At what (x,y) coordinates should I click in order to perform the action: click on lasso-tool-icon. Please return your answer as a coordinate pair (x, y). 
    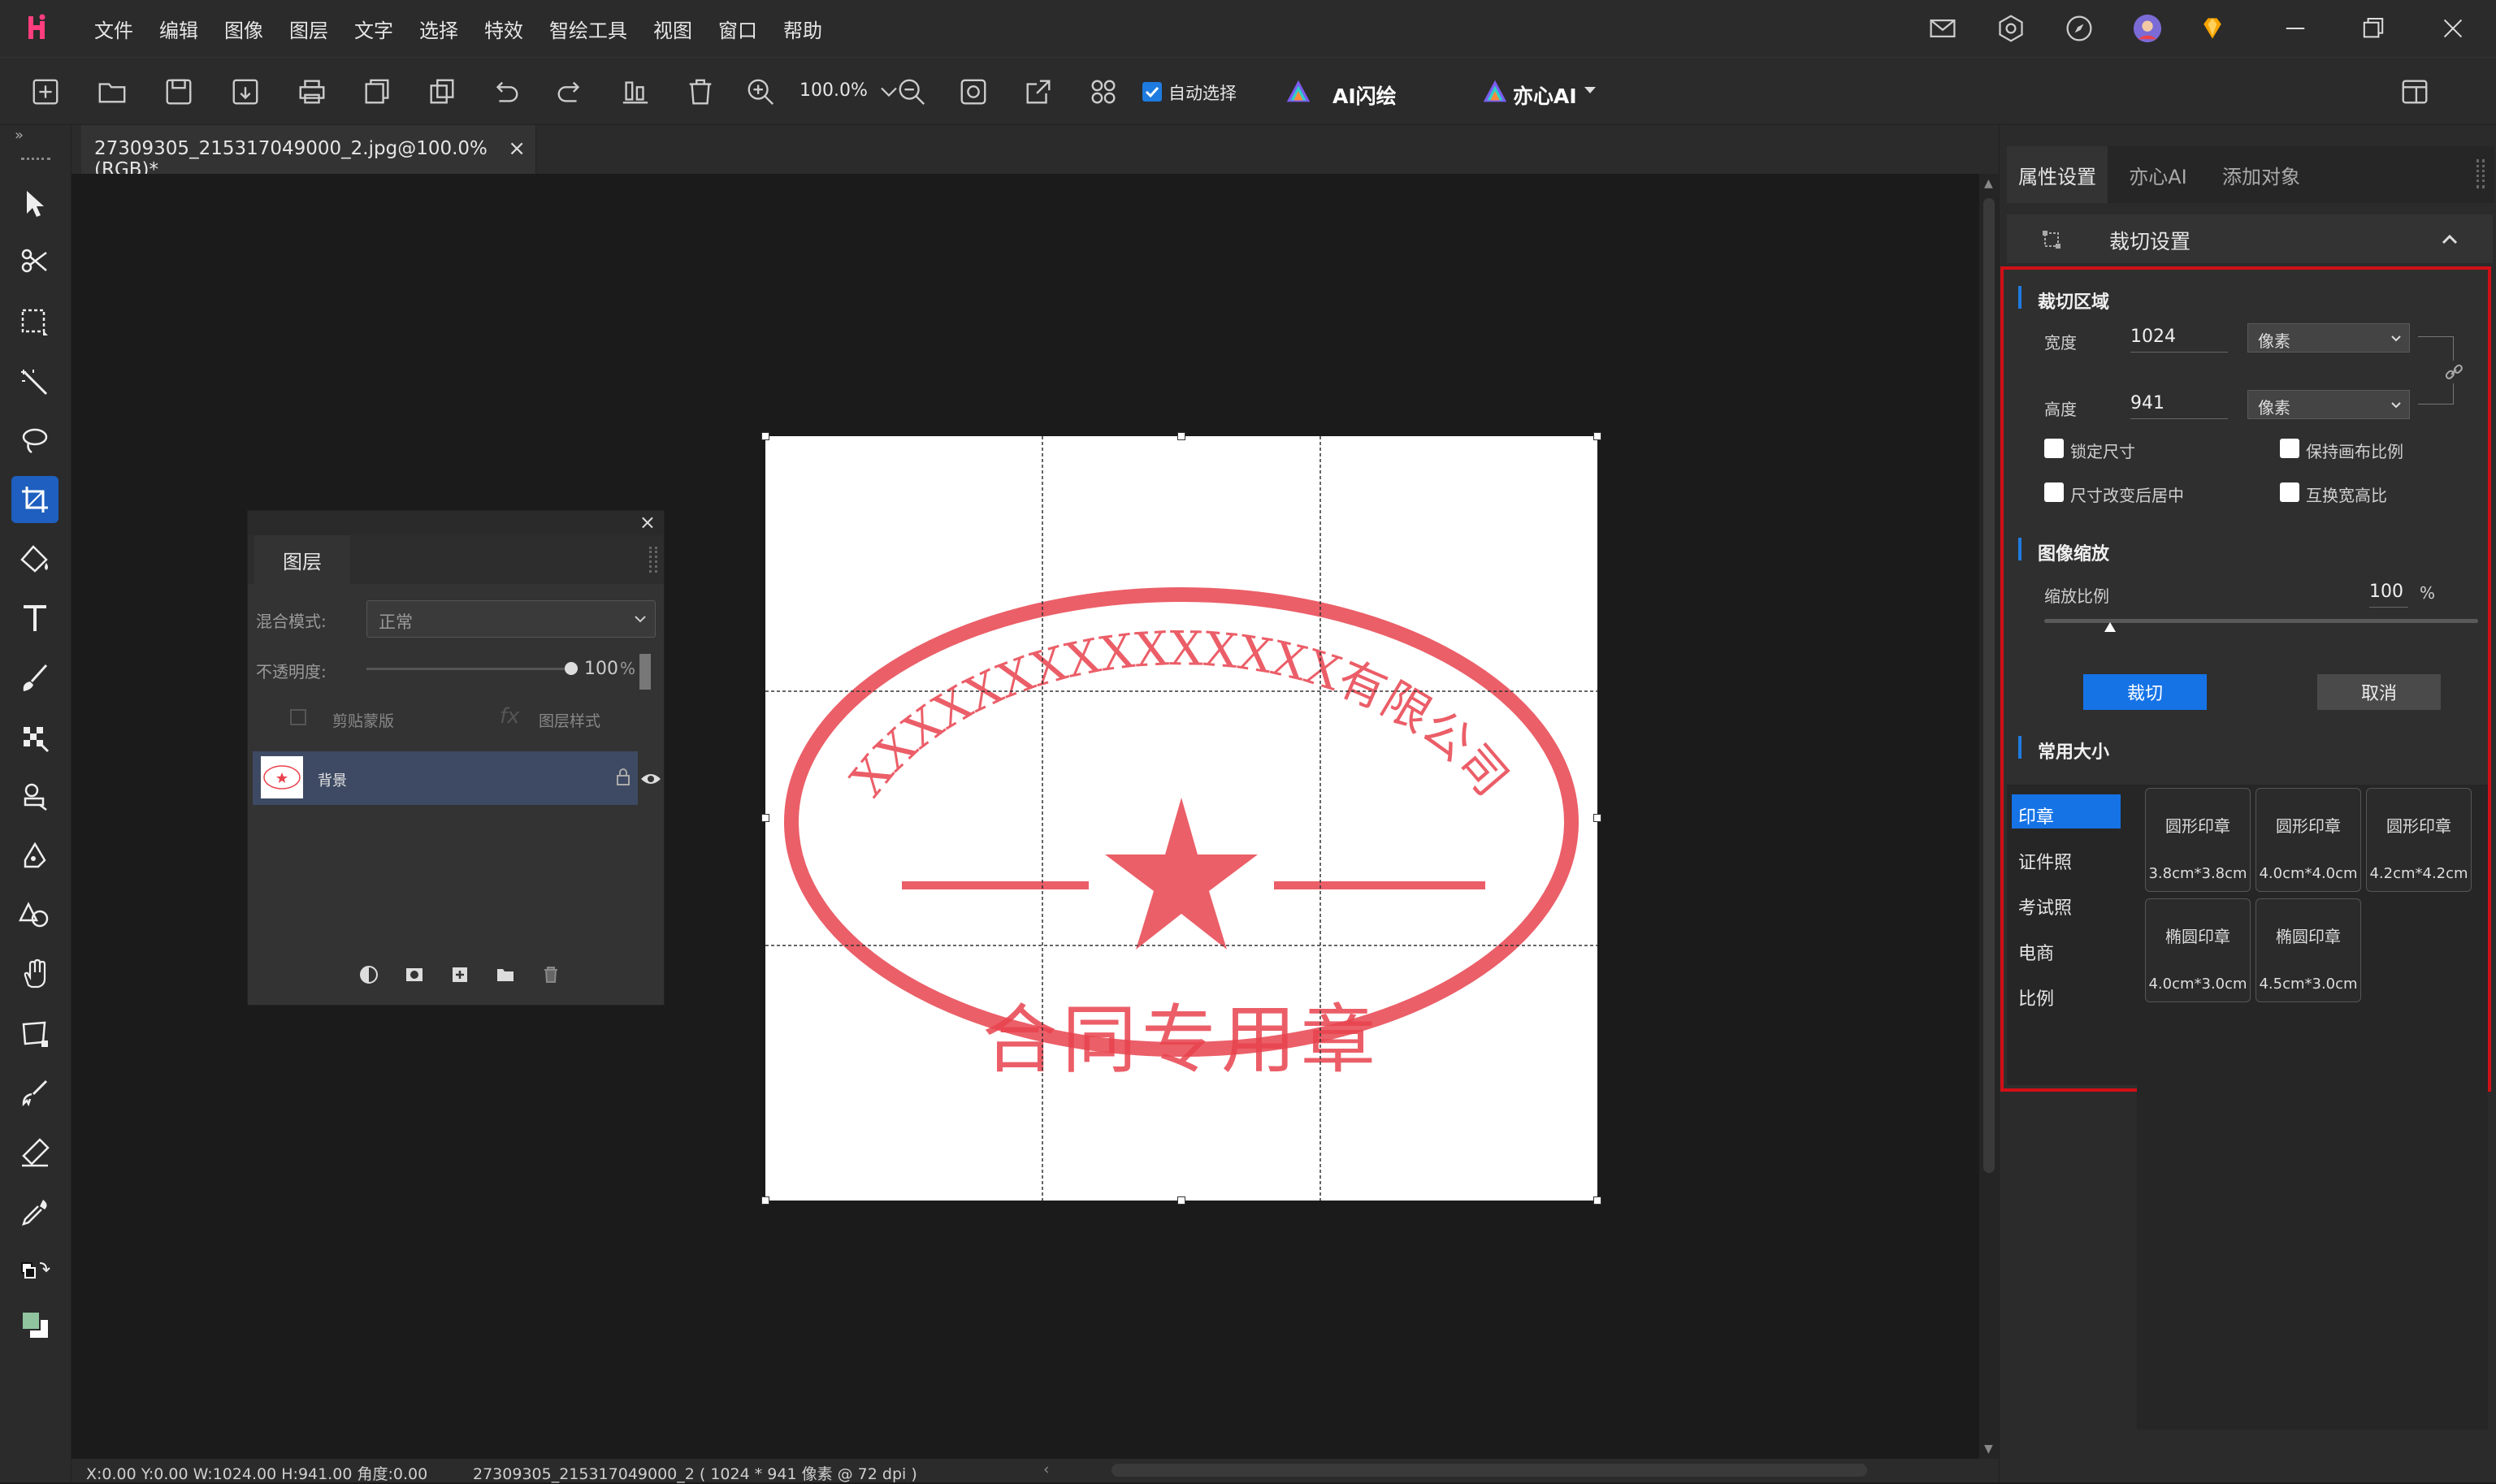
    Looking at the image, I should click on (35, 442).